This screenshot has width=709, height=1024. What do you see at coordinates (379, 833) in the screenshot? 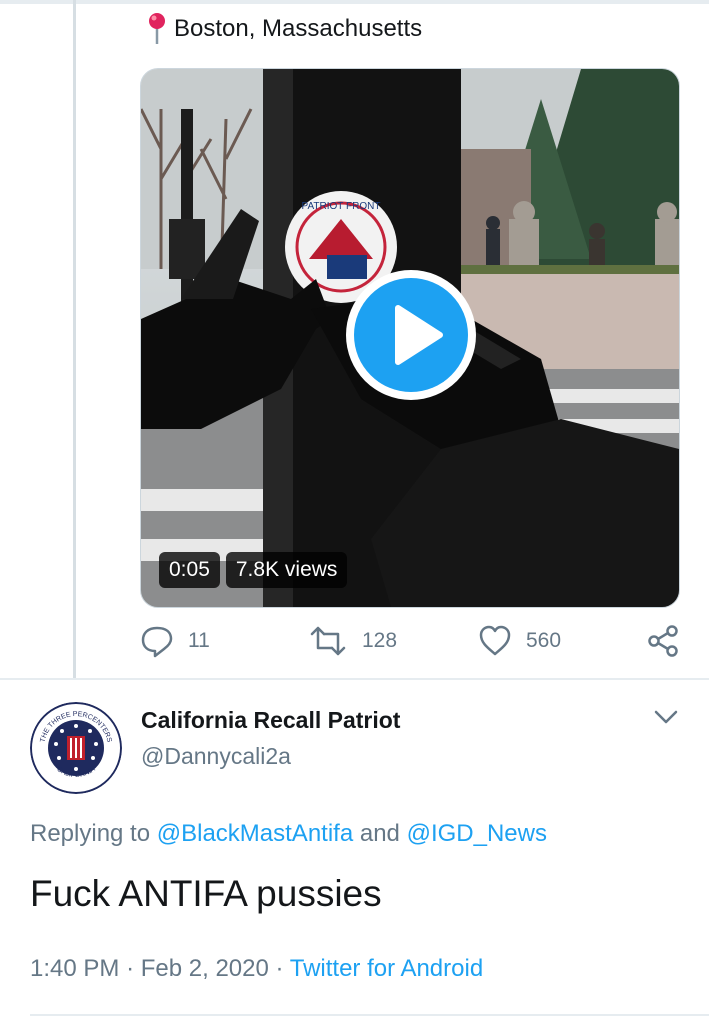
I see `reply-conjunction: and` at bounding box center [379, 833].